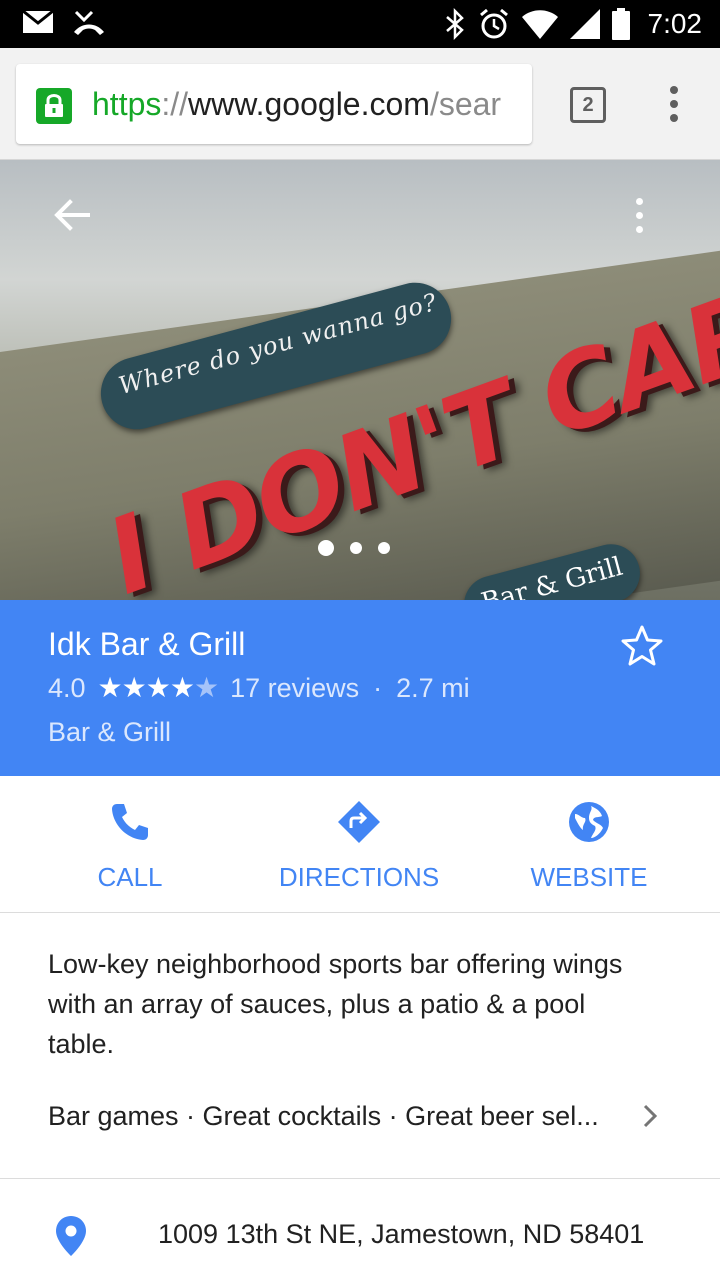  Describe the element at coordinates (72, 215) in the screenshot. I see `back-arrow-icon` at that location.